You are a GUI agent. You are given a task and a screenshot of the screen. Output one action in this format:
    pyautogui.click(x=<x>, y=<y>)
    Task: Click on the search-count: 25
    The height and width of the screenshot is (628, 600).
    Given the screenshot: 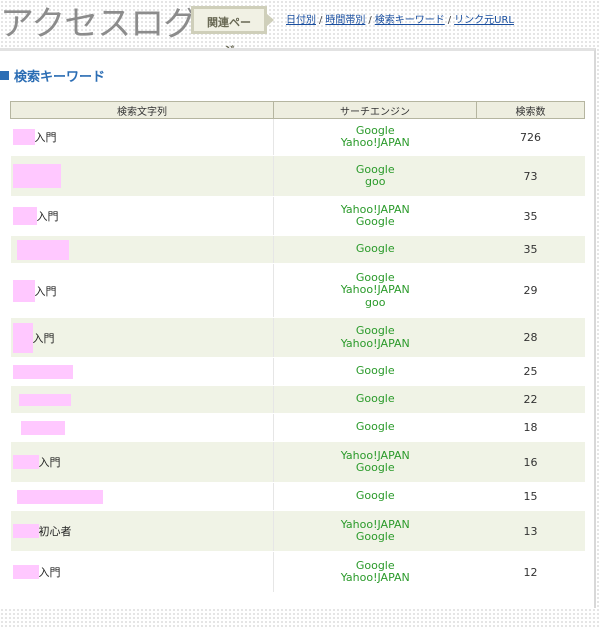 What is the action you would take?
    pyautogui.click(x=530, y=371)
    